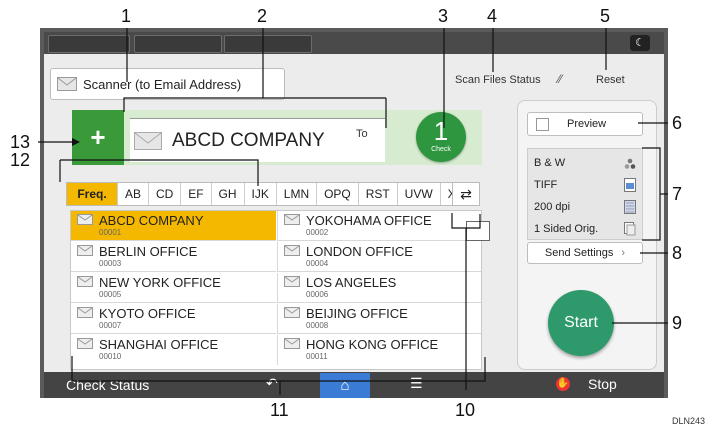 The height and width of the screenshot is (432, 714). What do you see at coordinates (492, 16) in the screenshot?
I see `callout-number: 4` at bounding box center [492, 16].